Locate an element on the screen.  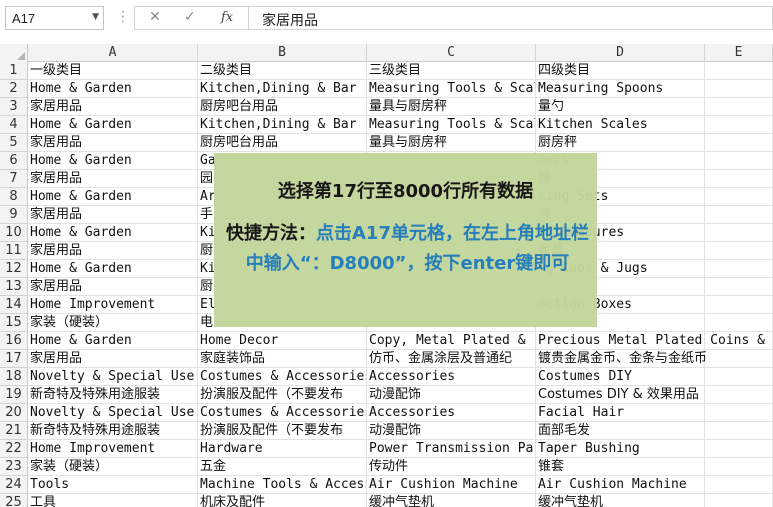
column-header-e: E is located at coordinates (739, 53).